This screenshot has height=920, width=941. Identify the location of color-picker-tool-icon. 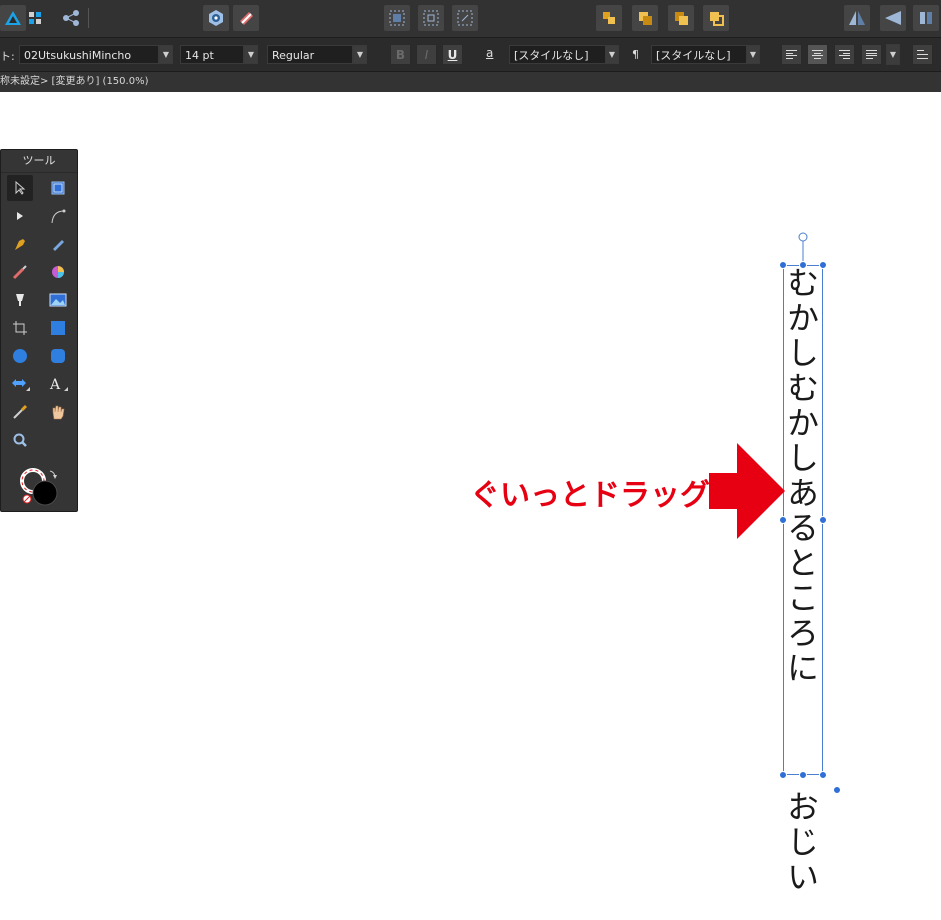
(20, 411).